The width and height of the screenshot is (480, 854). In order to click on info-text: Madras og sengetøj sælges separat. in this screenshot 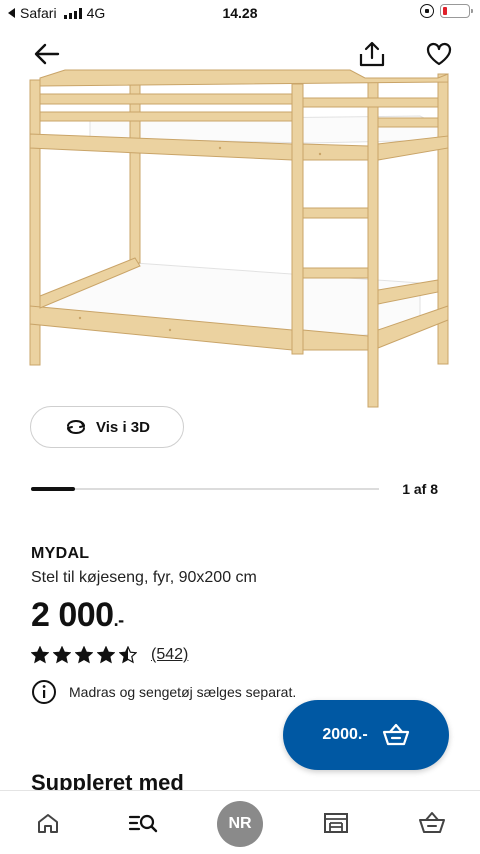, I will do `click(183, 692)`.